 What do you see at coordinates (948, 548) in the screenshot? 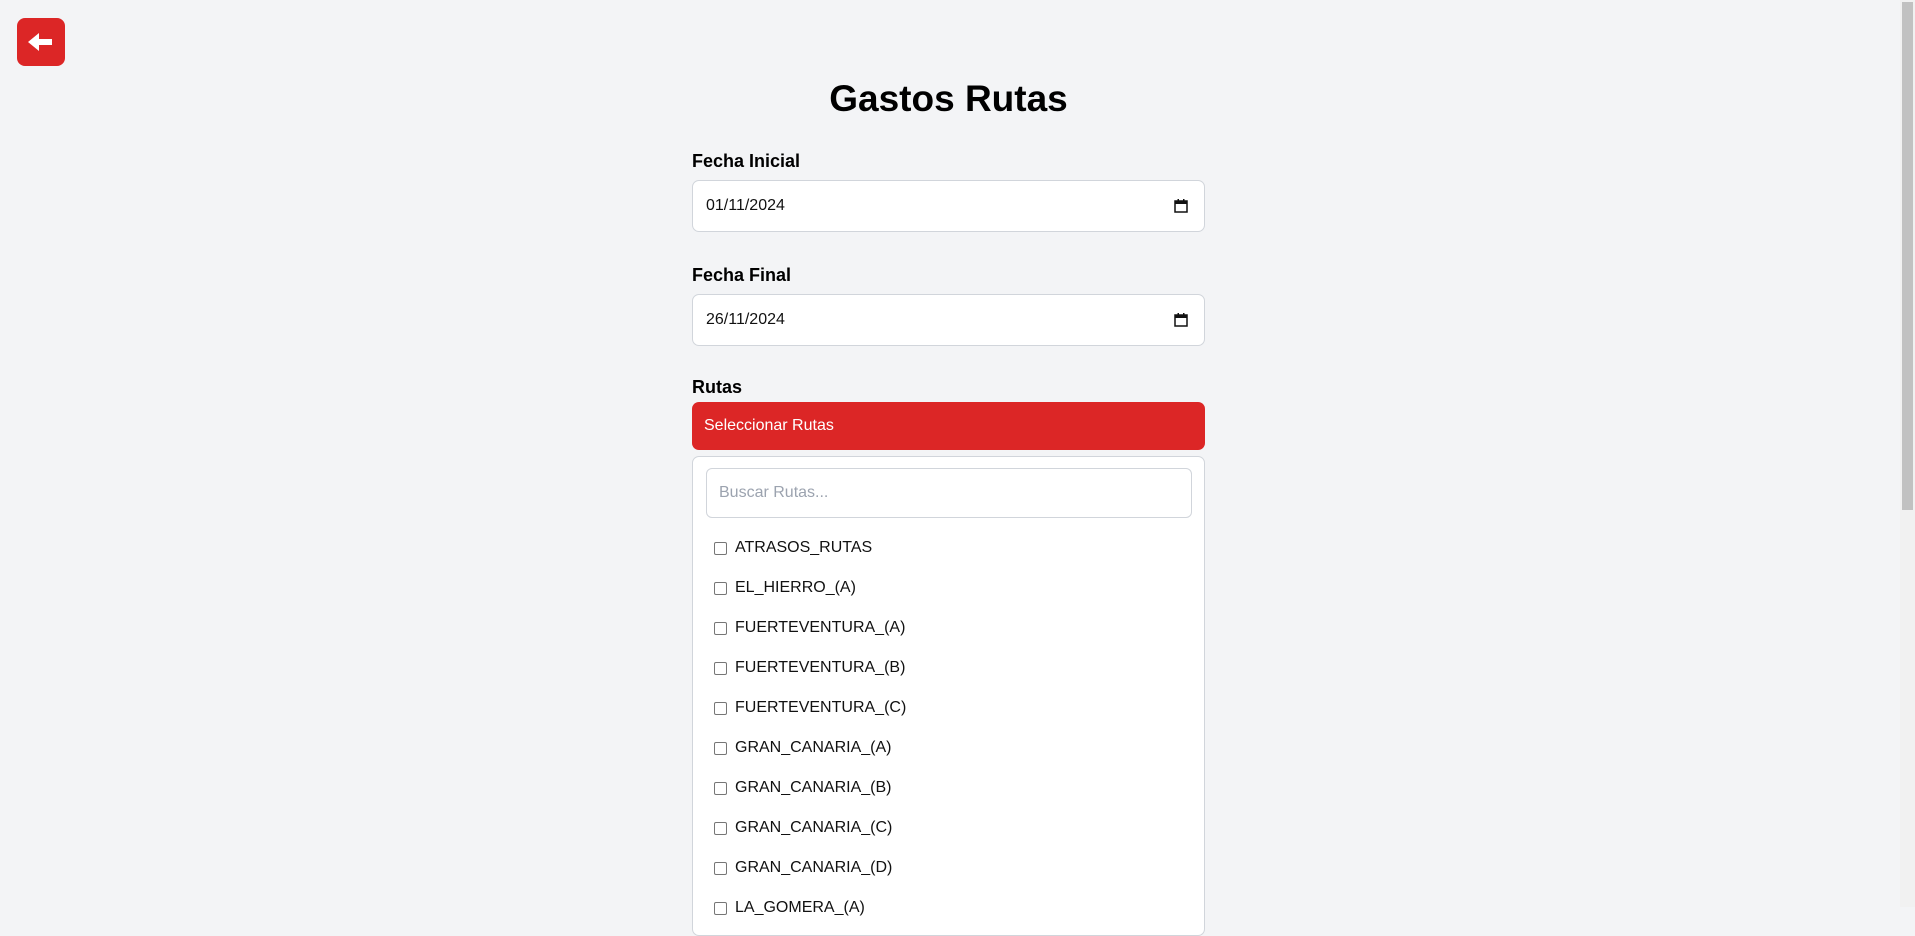
I see `route-list-item: ATRASOS_RUTAS` at bounding box center [948, 548].